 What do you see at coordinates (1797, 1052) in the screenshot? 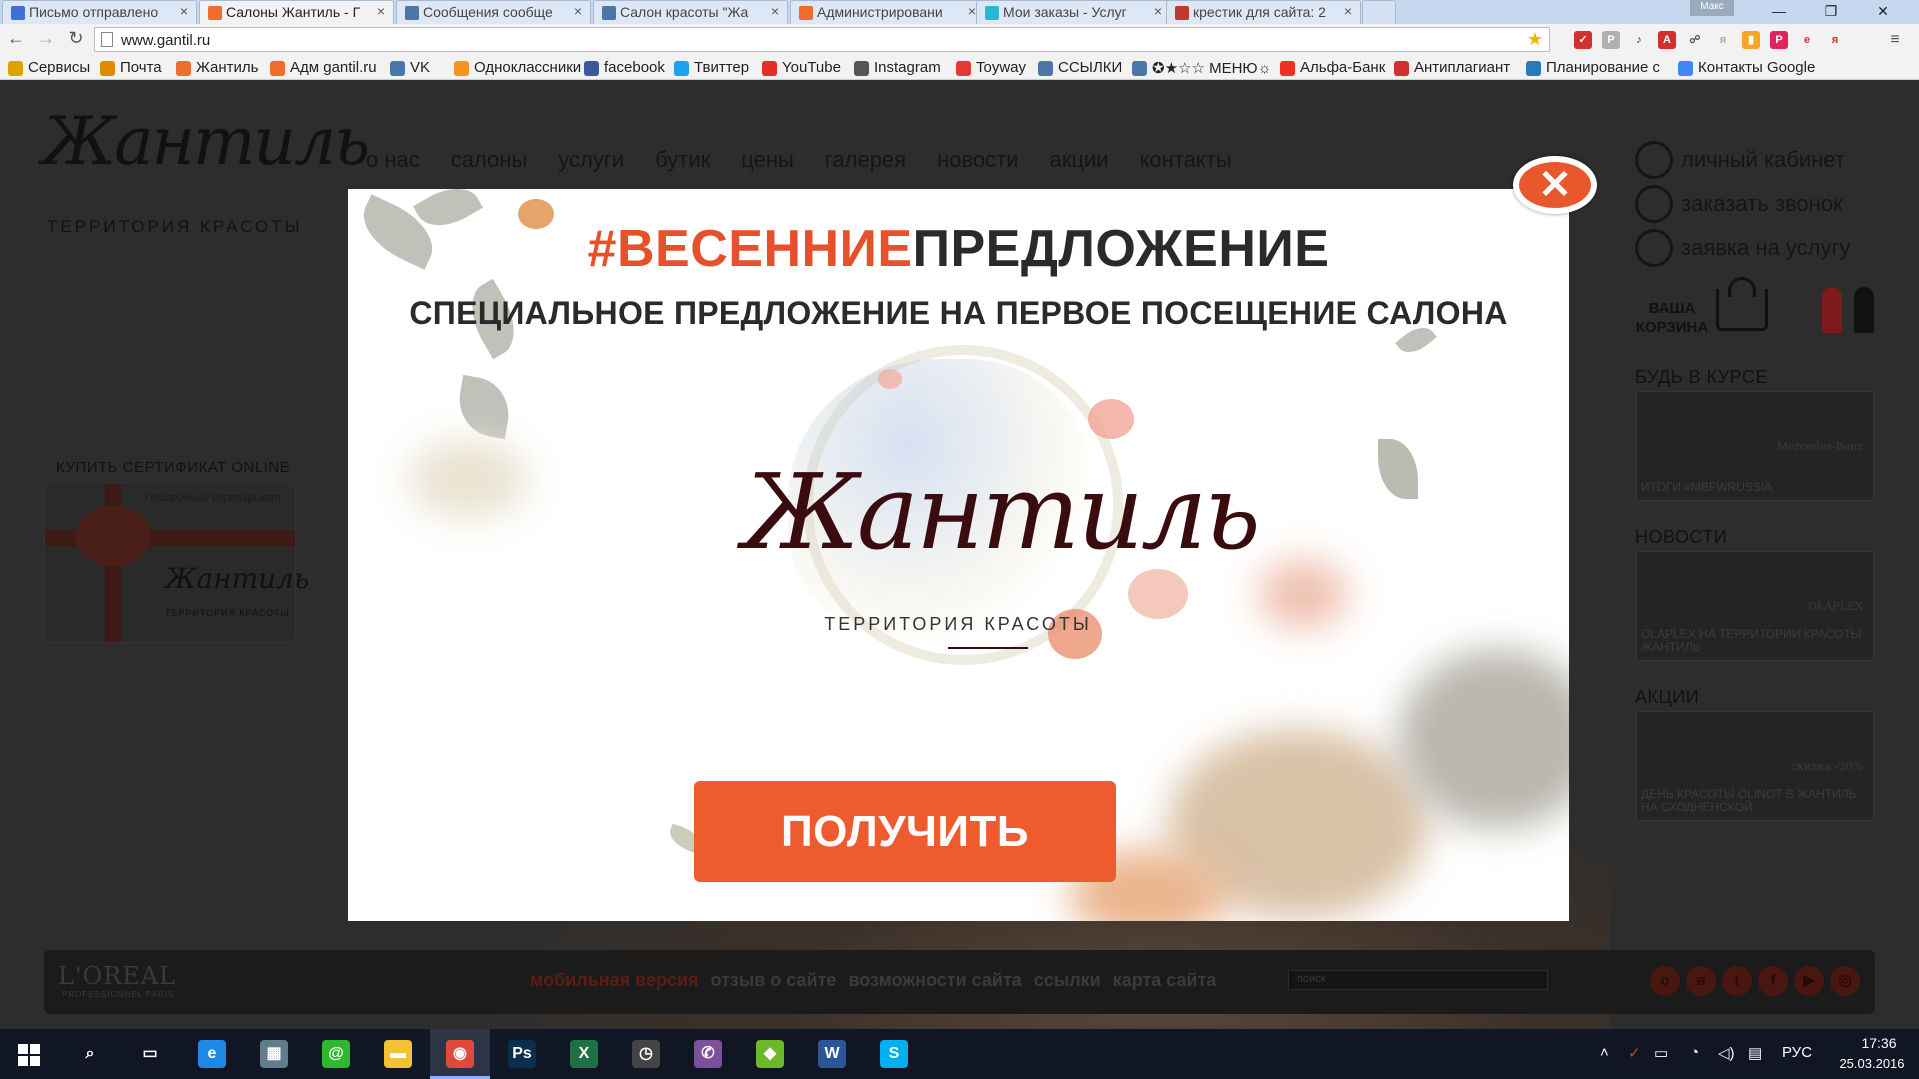
I see `language-indicator: РУС` at bounding box center [1797, 1052].